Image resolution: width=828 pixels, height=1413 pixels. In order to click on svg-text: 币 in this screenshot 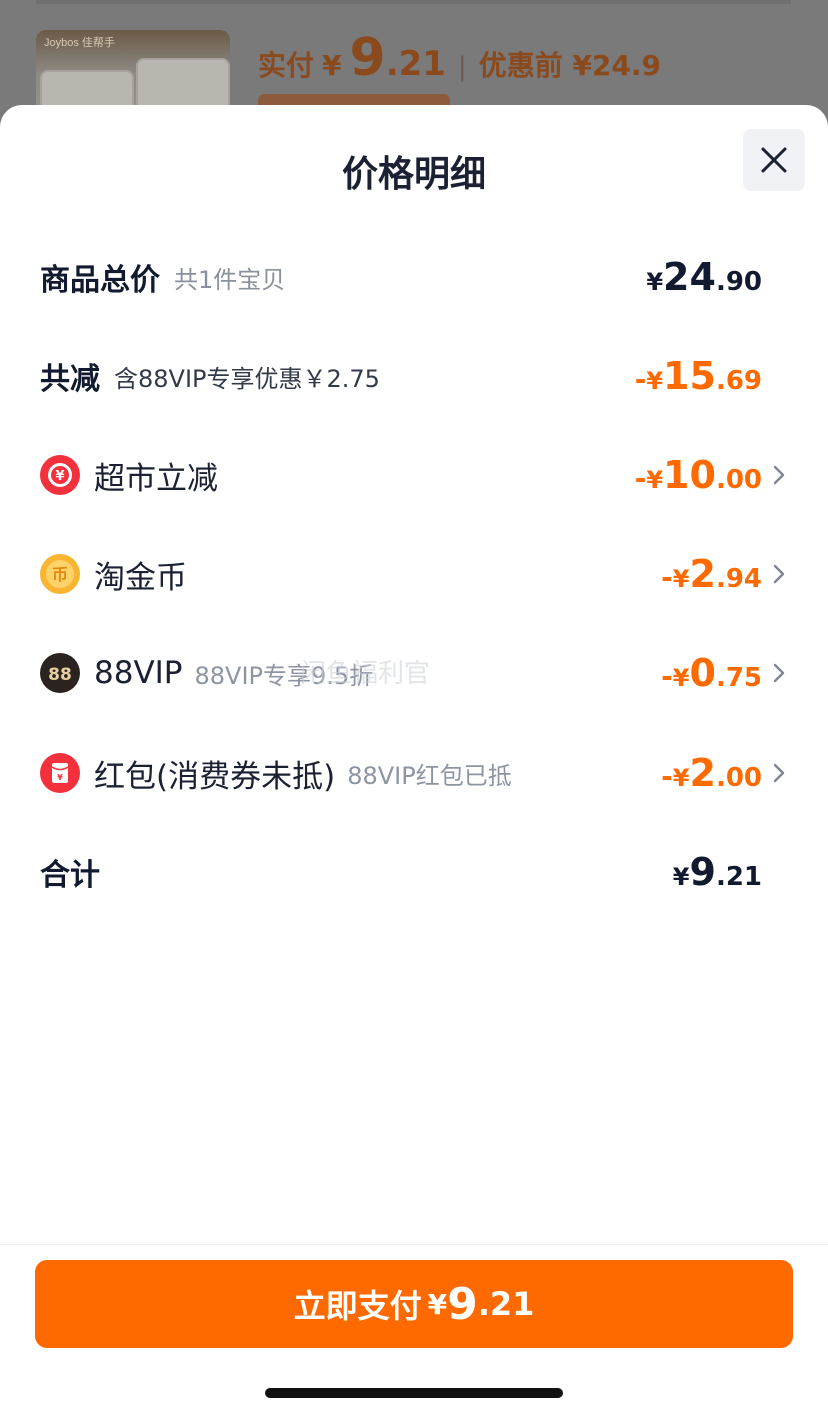, I will do `click(60, 574)`.